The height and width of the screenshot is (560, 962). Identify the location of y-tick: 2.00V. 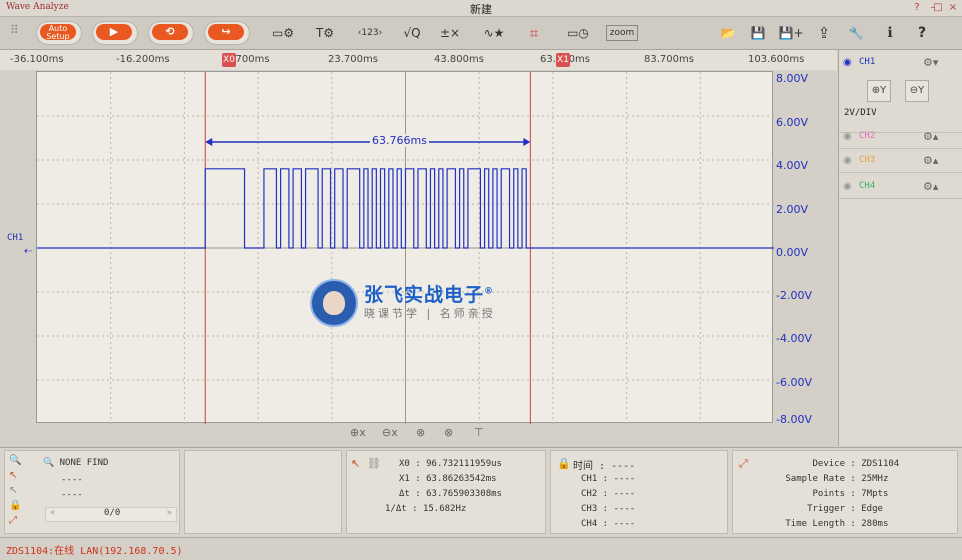
(792, 209).